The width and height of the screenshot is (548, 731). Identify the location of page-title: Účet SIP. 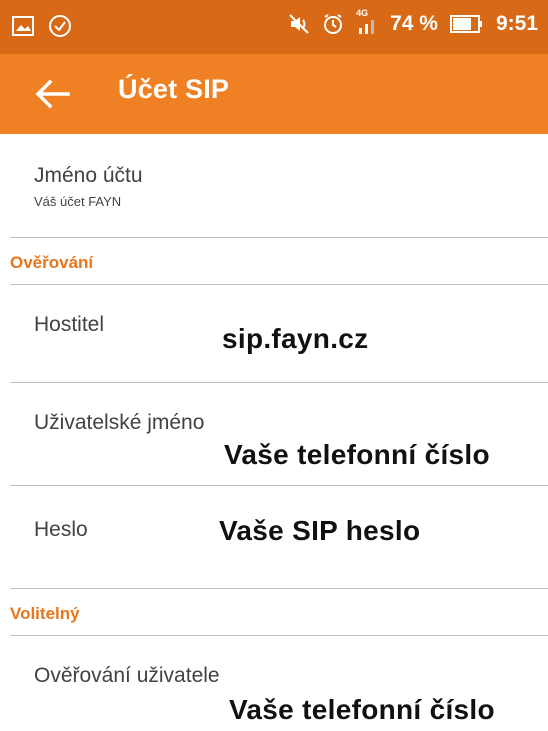
(174, 89).